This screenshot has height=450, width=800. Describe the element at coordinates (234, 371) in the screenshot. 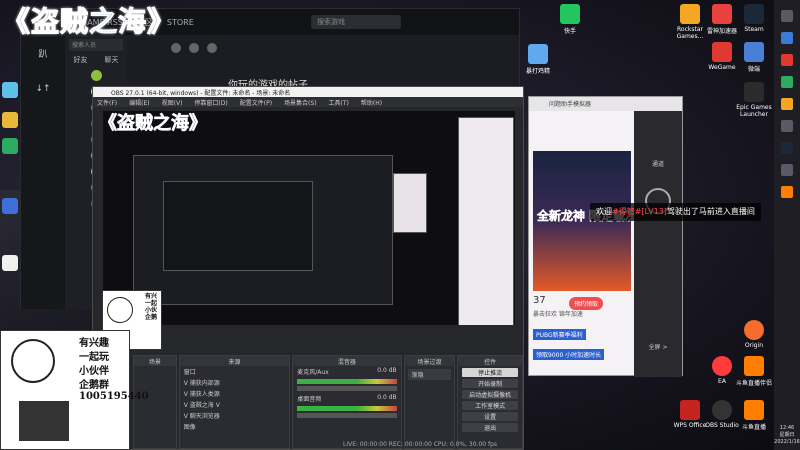

I see `source-item: 窗口` at that location.